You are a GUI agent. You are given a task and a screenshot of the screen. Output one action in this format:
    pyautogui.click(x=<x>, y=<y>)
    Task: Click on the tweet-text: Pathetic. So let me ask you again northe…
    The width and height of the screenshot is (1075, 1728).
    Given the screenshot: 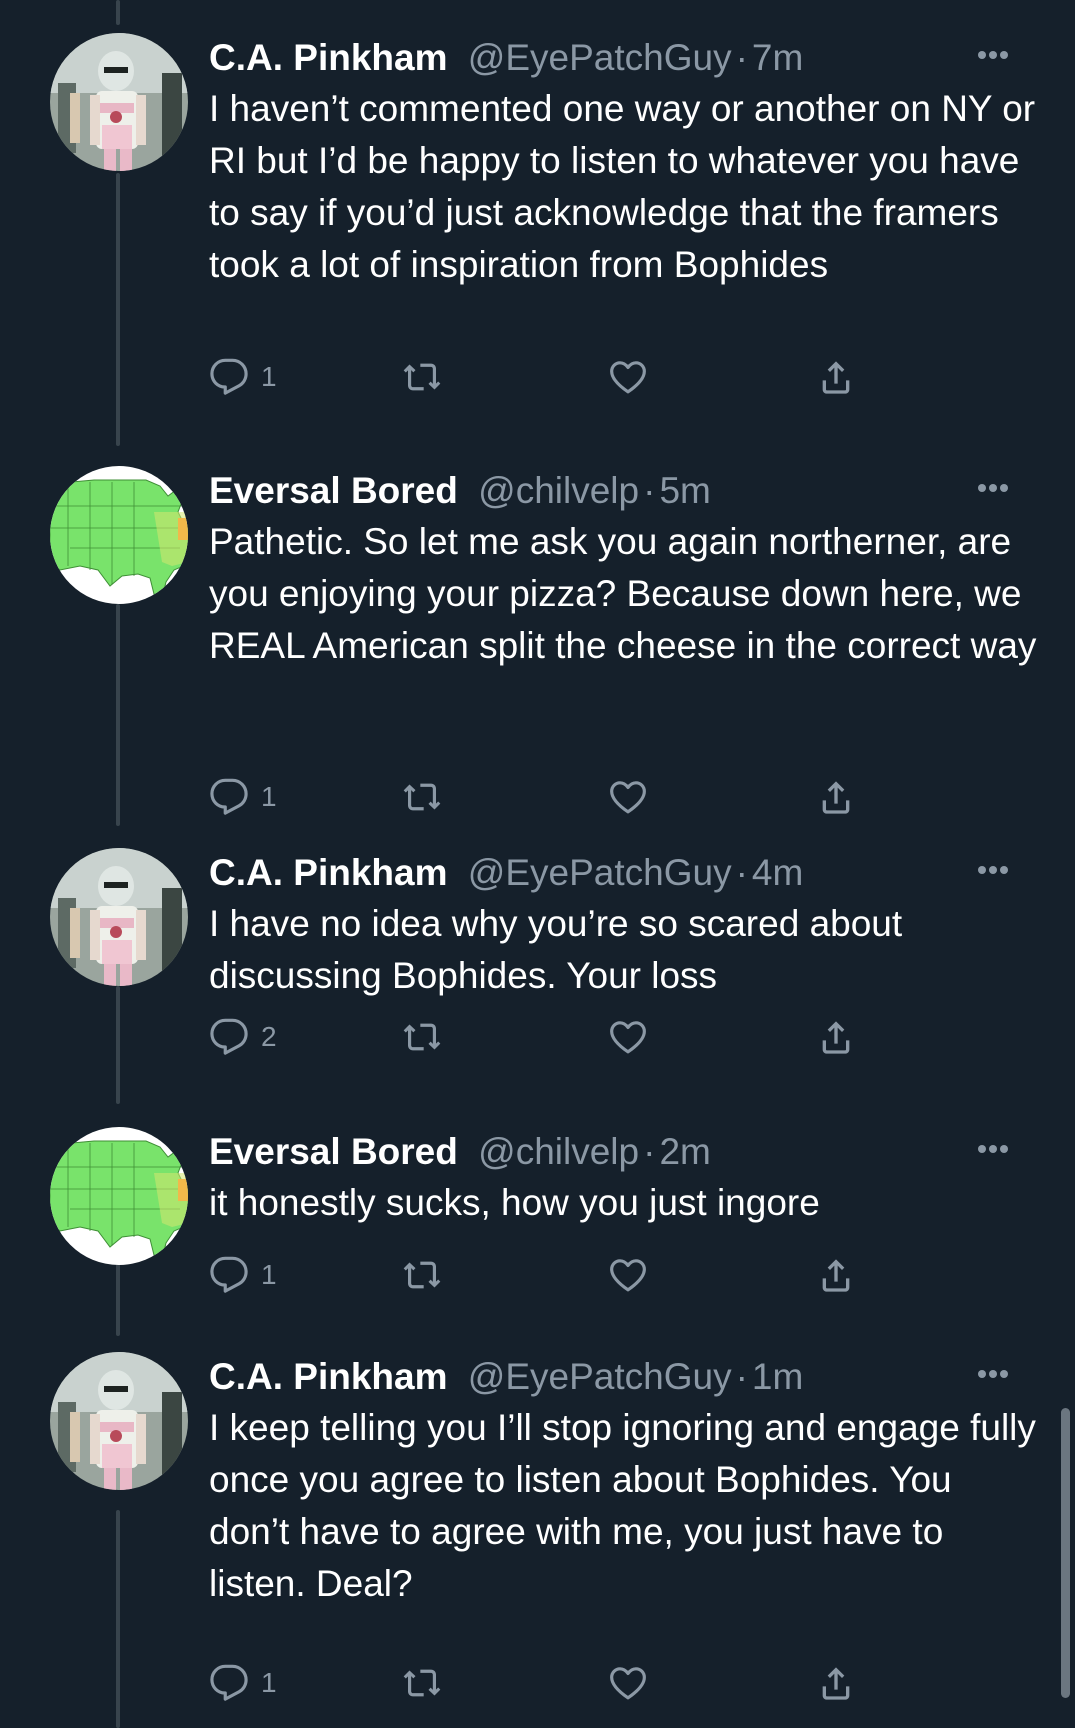 What is the action you would take?
    pyautogui.click(x=623, y=593)
    